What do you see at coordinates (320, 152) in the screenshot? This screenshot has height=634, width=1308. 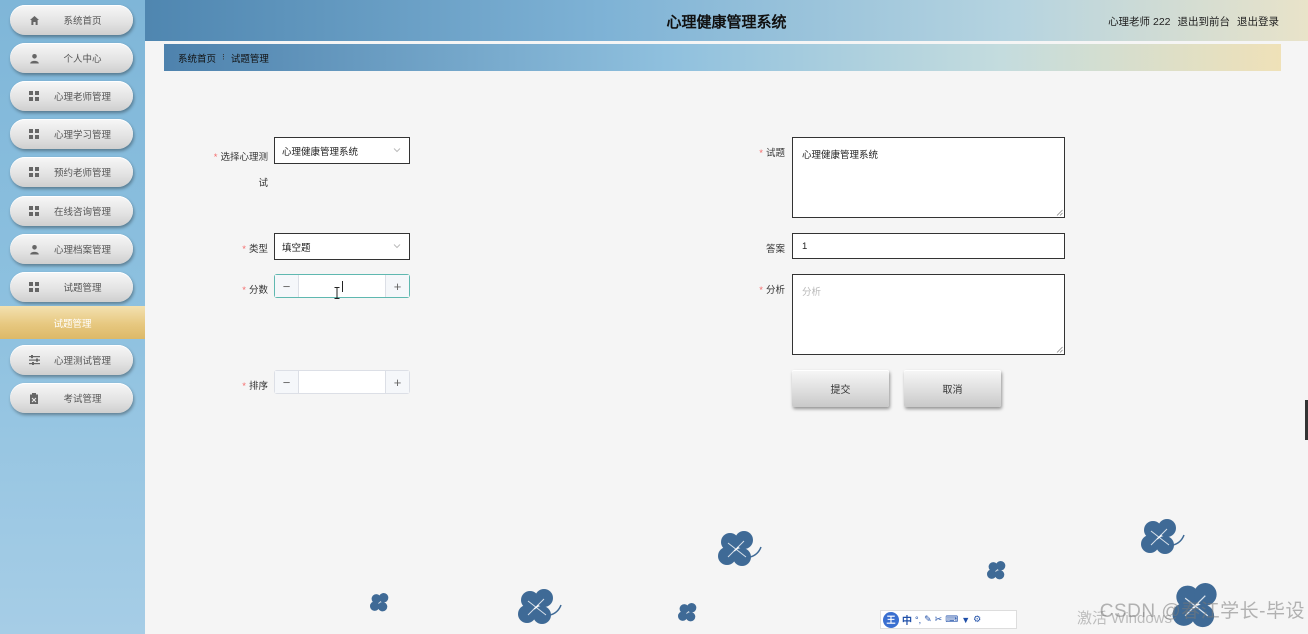 I see `test-select-value: 心理健康管理系统` at bounding box center [320, 152].